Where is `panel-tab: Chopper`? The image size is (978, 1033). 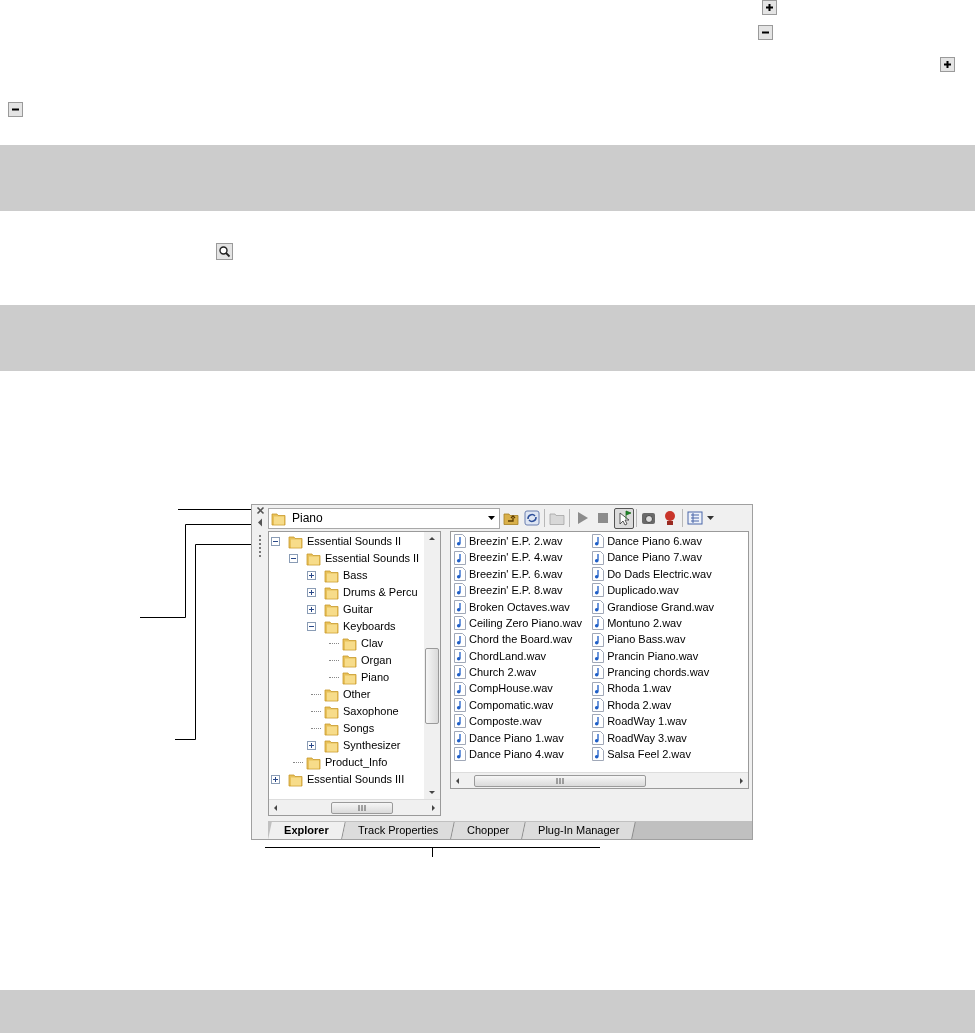 panel-tab: Chopper is located at coordinates (488, 830).